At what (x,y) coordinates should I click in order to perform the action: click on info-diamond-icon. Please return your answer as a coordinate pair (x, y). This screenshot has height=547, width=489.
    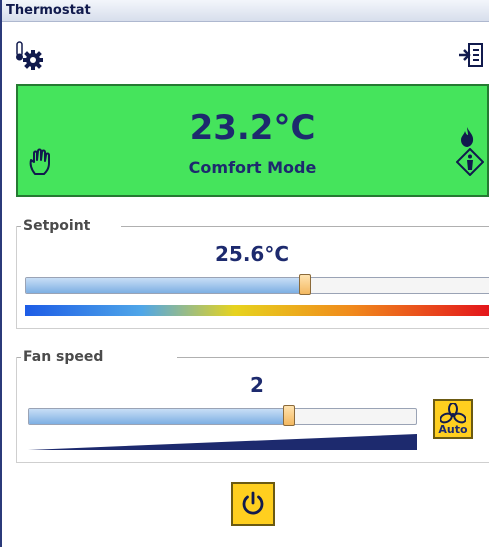
    Looking at the image, I should click on (470, 163).